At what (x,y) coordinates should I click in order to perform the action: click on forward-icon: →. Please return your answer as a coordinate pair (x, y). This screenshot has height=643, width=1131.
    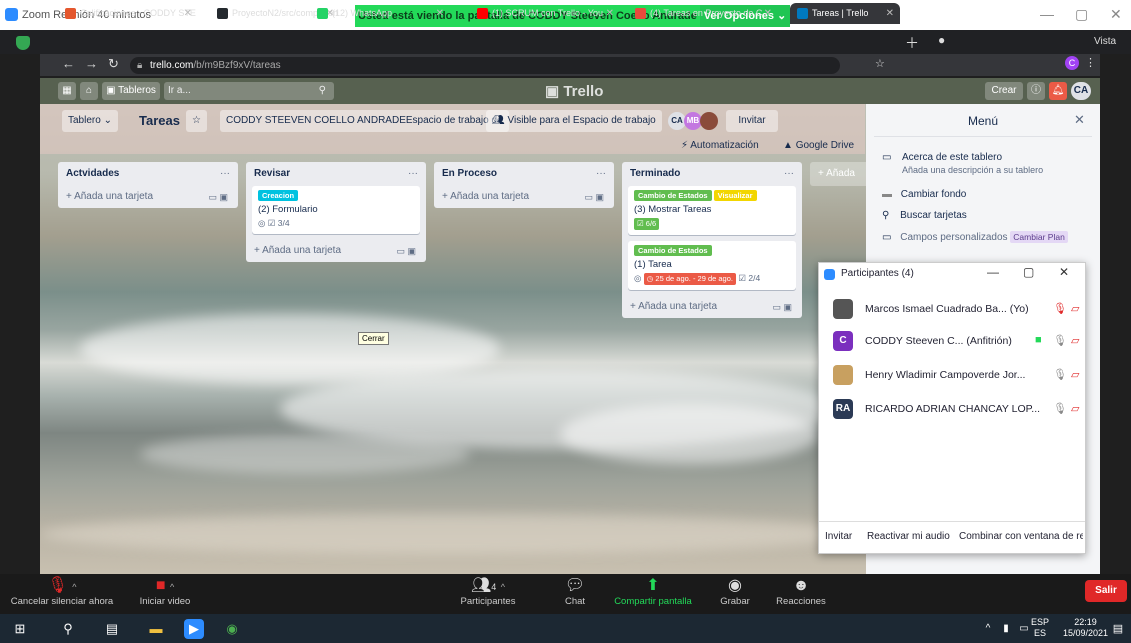
    Looking at the image, I should click on (91, 63).